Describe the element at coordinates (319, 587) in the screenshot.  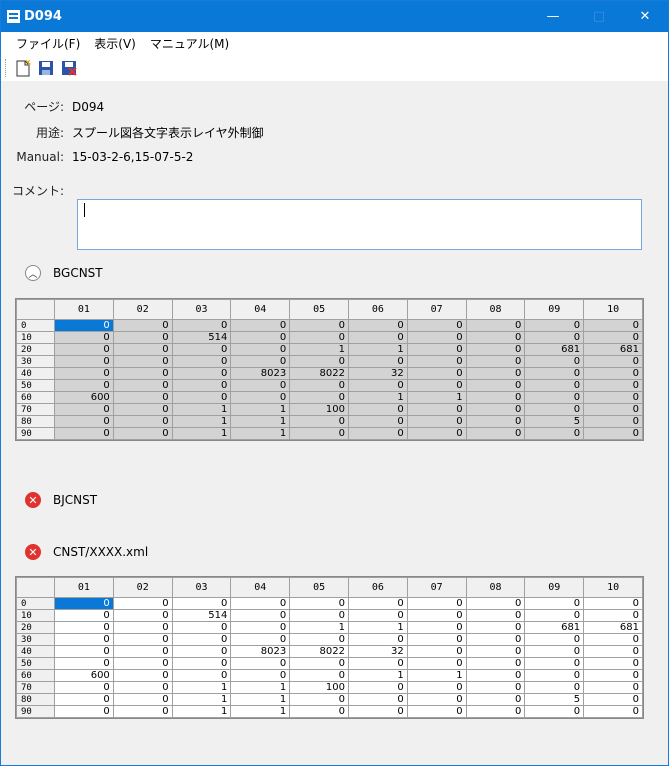
I see `column-header: 05` at that location.